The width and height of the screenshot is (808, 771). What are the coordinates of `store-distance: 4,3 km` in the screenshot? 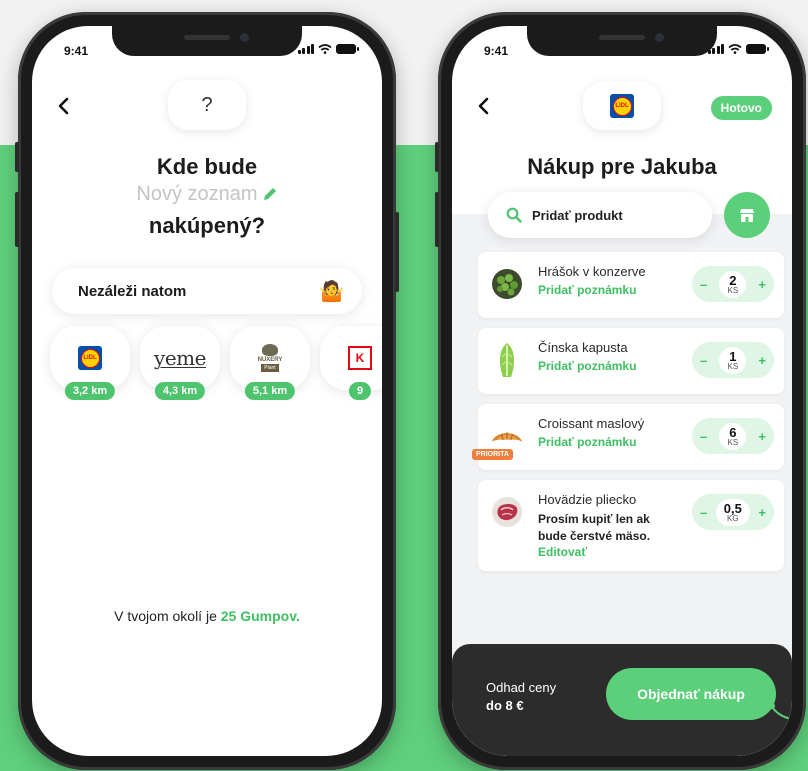 It's located at (180, 391).